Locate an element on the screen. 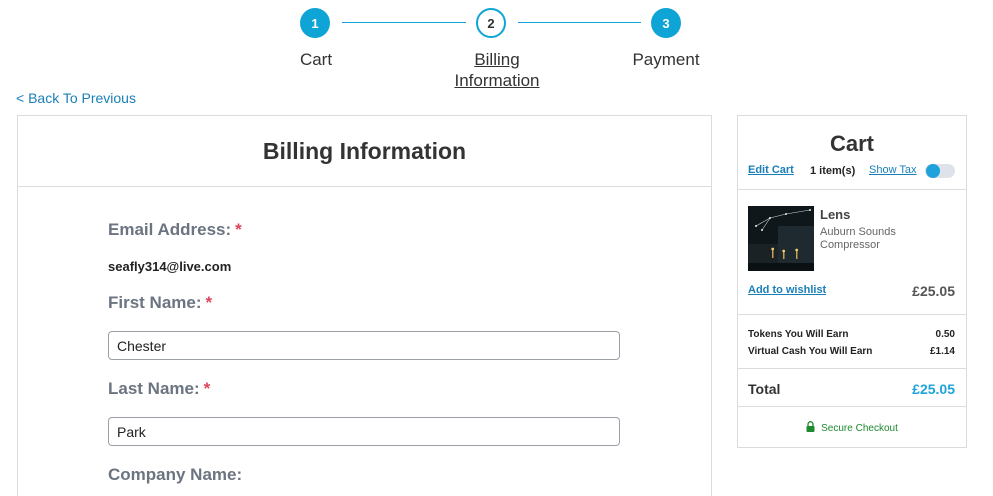 This screenshot has height=496, width=993. email-label: Email Address: * is located at coordinates (175, 230).